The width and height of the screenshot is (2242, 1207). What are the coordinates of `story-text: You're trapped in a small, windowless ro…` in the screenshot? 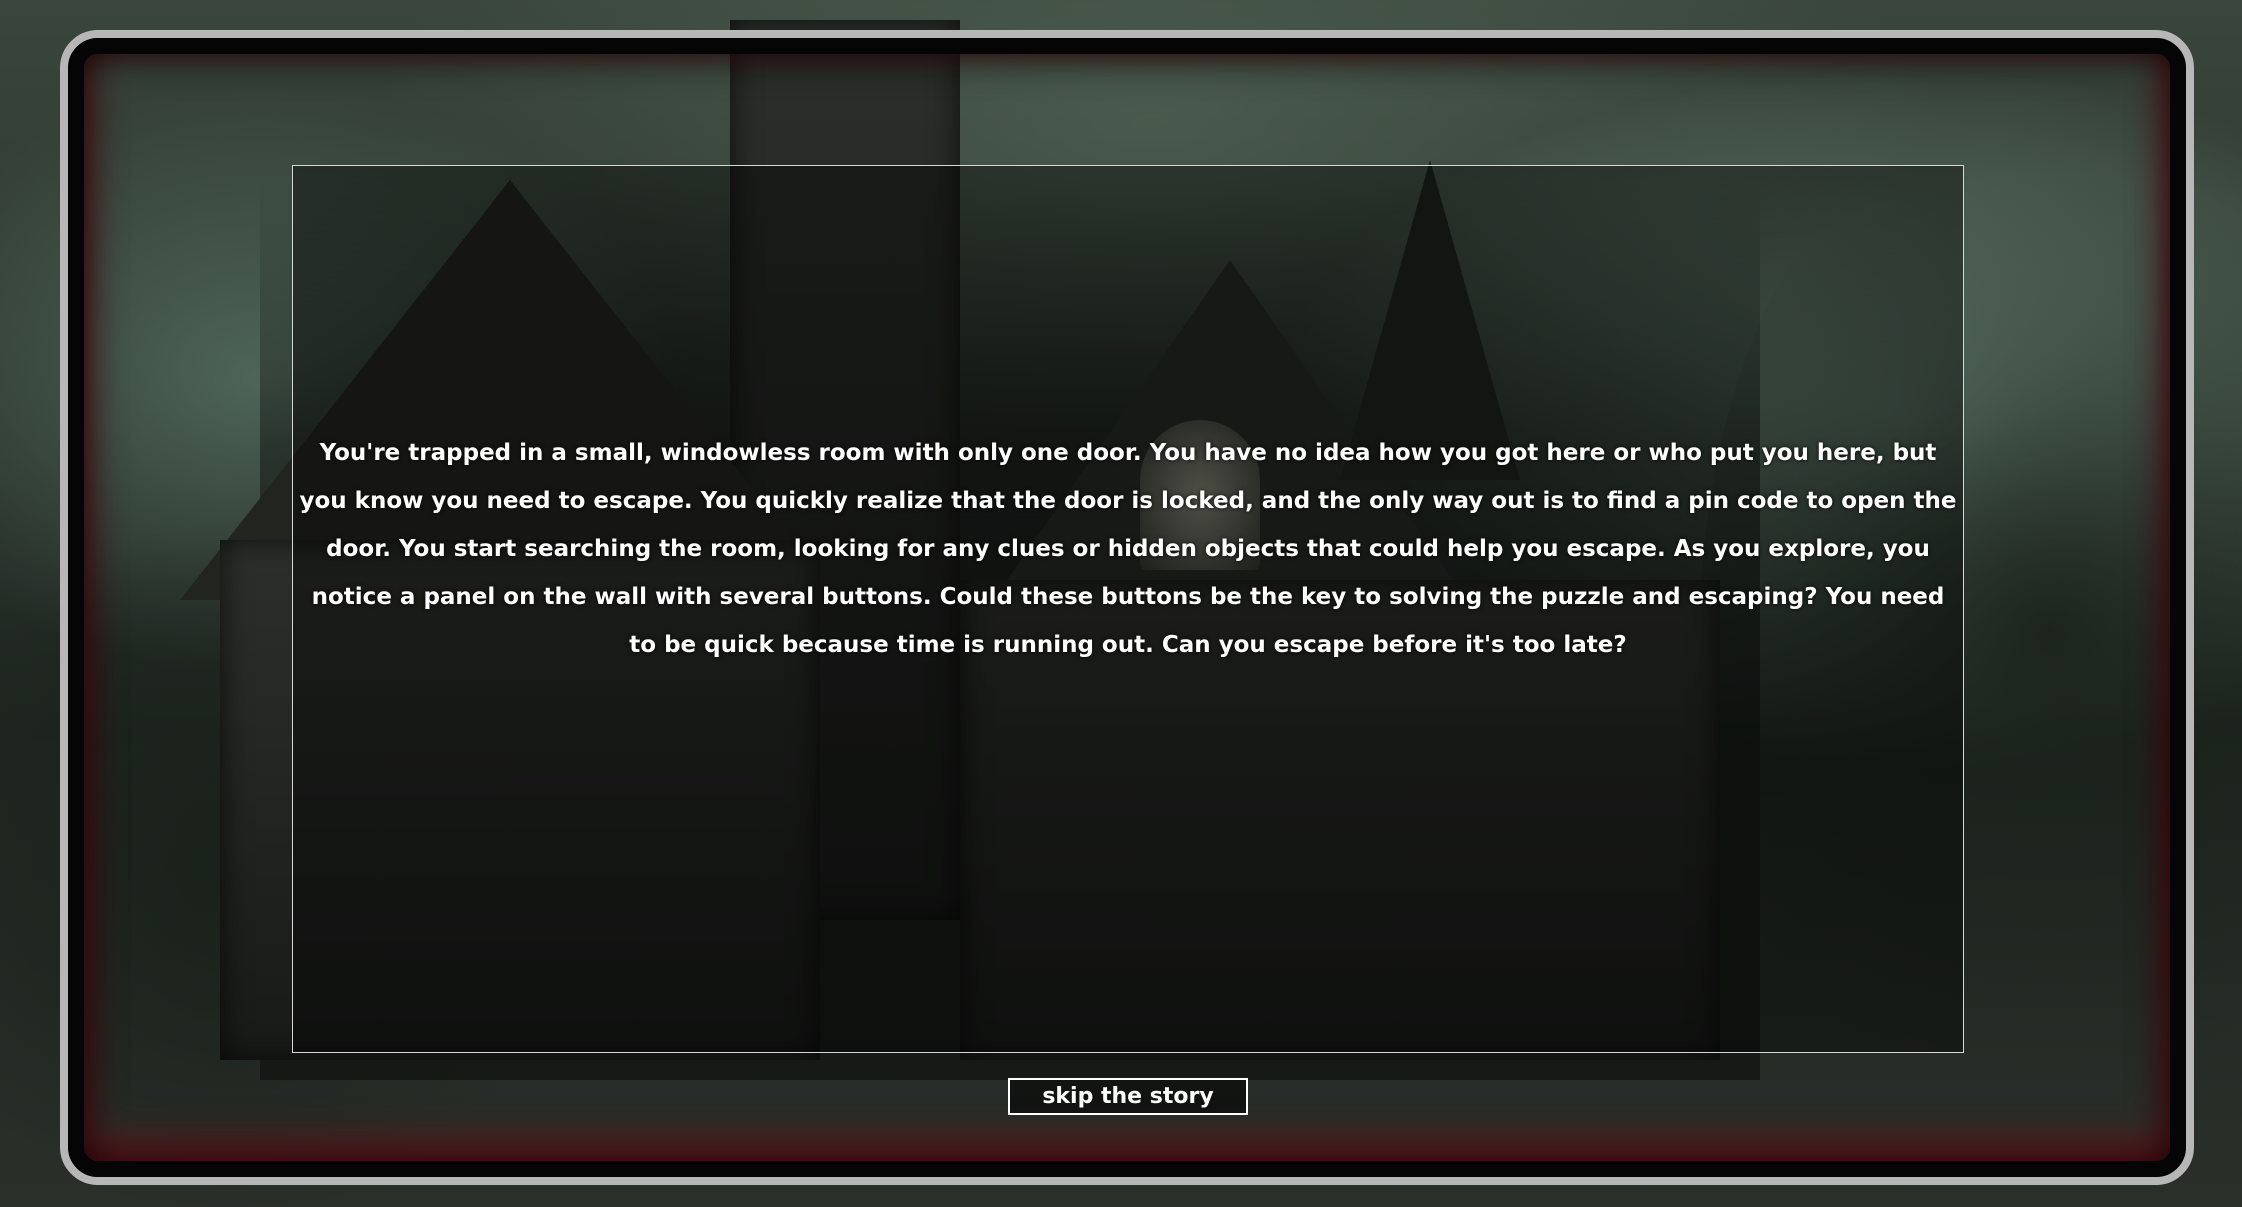 It's located at (1128, 549).